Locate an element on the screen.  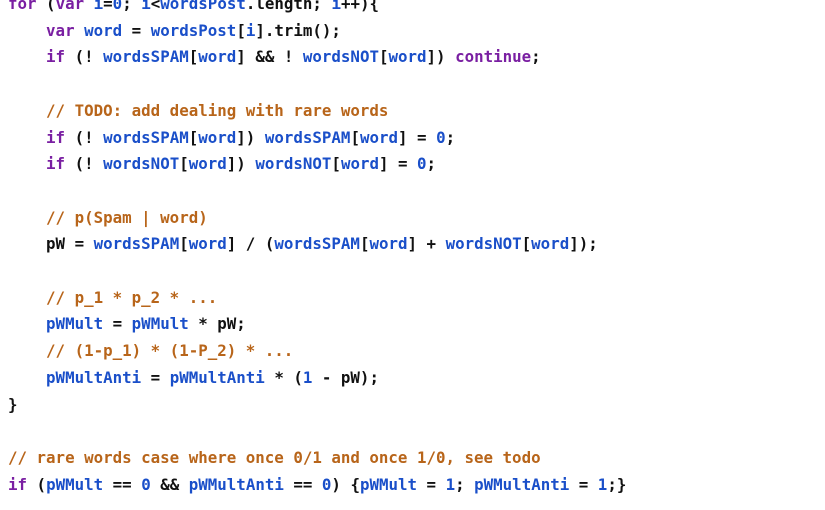
code-token: } is located at coordinates (13, 404).